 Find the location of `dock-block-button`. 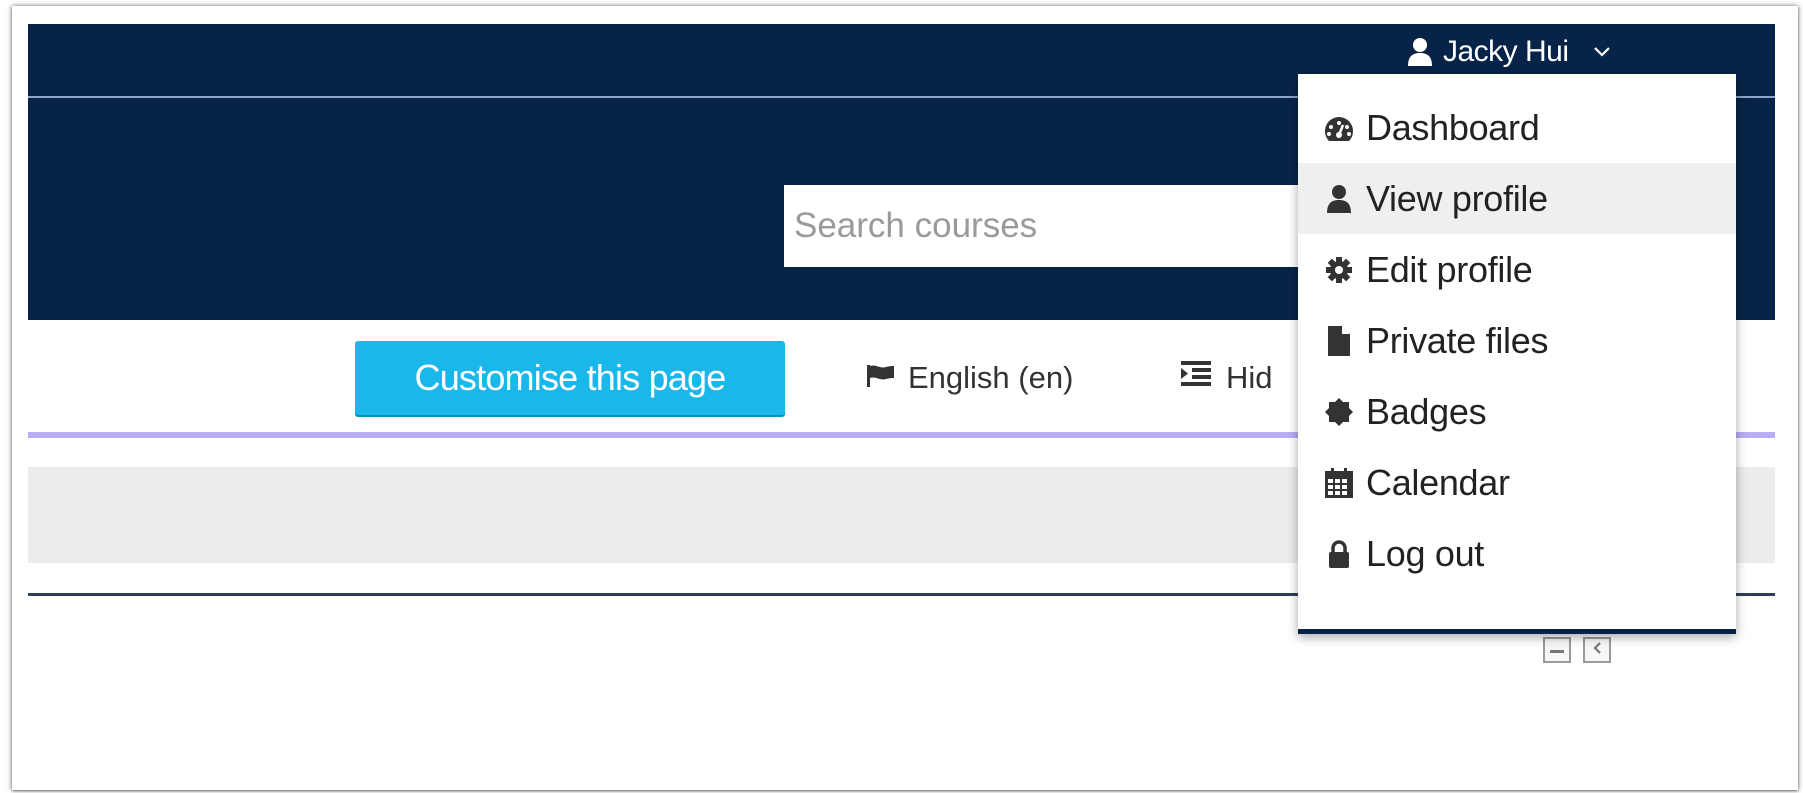

dock-block-button is located at coordinates (1597, 650).